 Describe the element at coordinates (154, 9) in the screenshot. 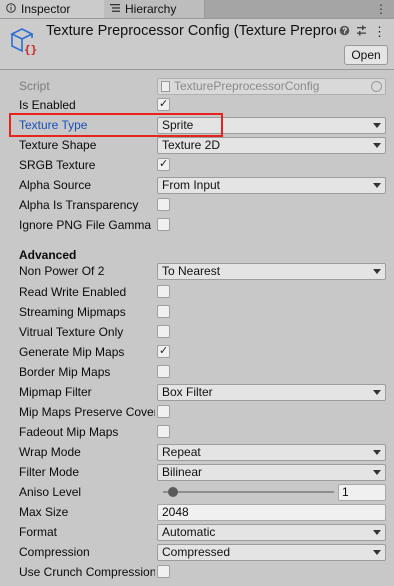

I see `tab-hierarchy: Hierarchy` at that location.